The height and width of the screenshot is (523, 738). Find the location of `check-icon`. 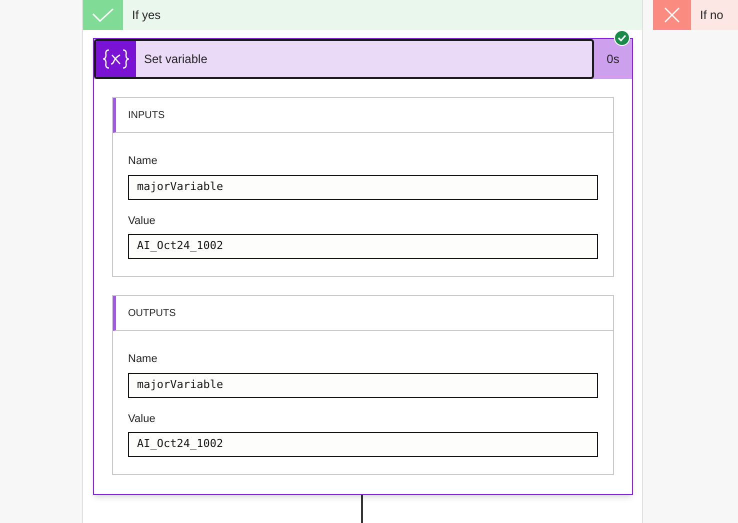

check-icon is located at coordinates (103, 15).